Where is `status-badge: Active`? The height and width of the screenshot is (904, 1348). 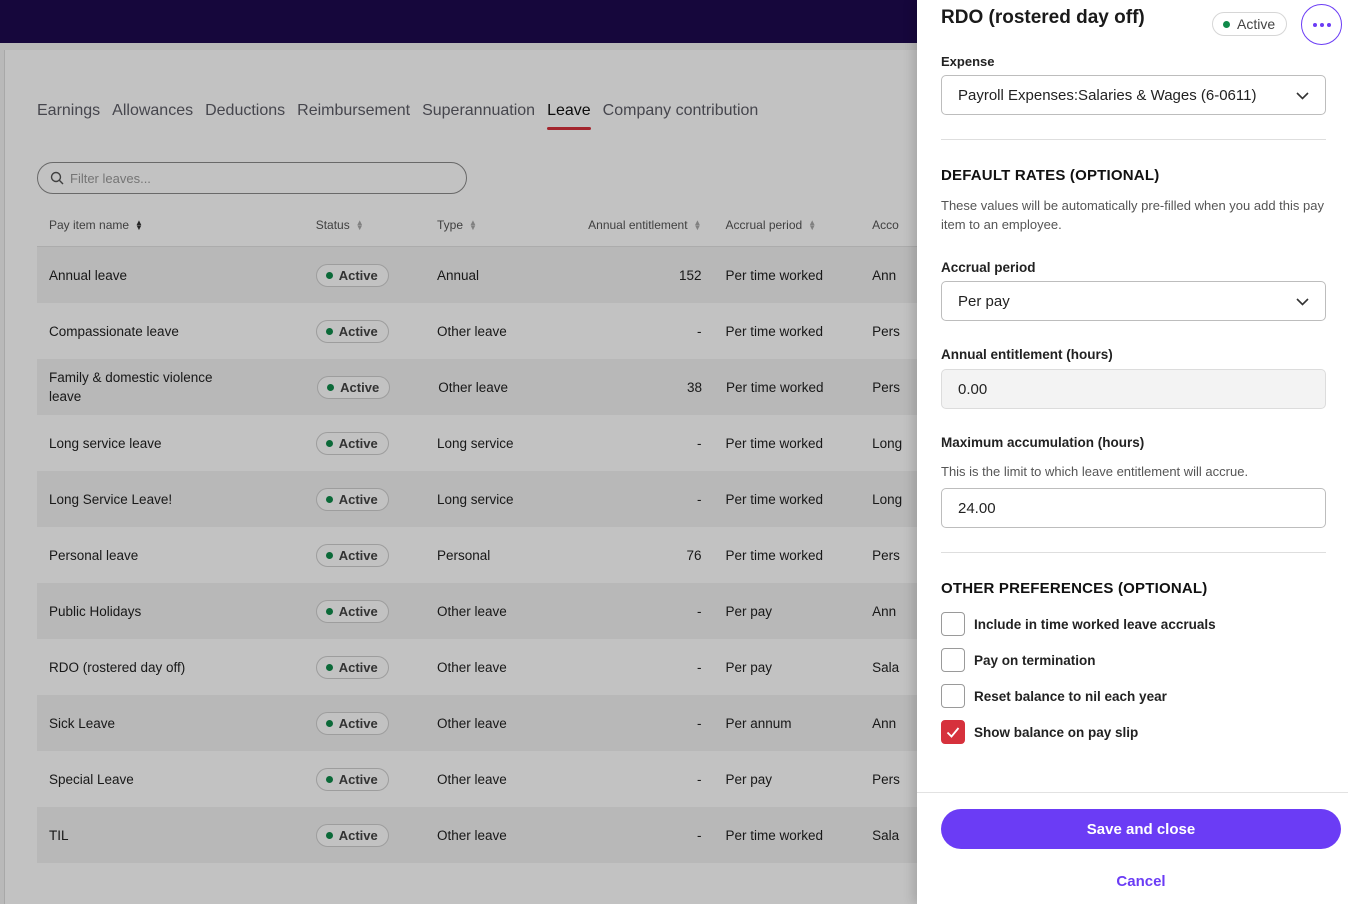
status-badge: Active is located at coordinates (1250, 24).